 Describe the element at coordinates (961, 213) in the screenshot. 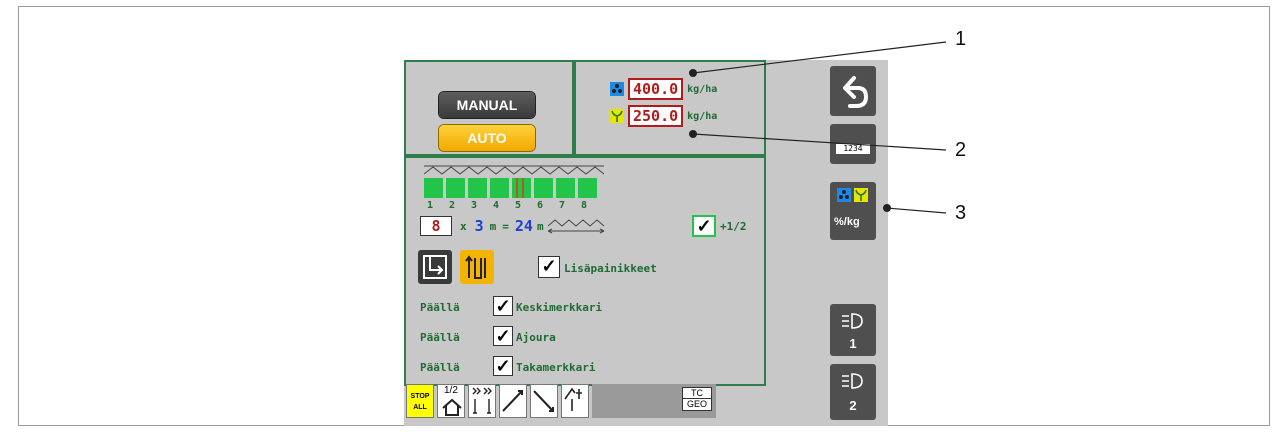

I see `callout-3: 3` at that location.